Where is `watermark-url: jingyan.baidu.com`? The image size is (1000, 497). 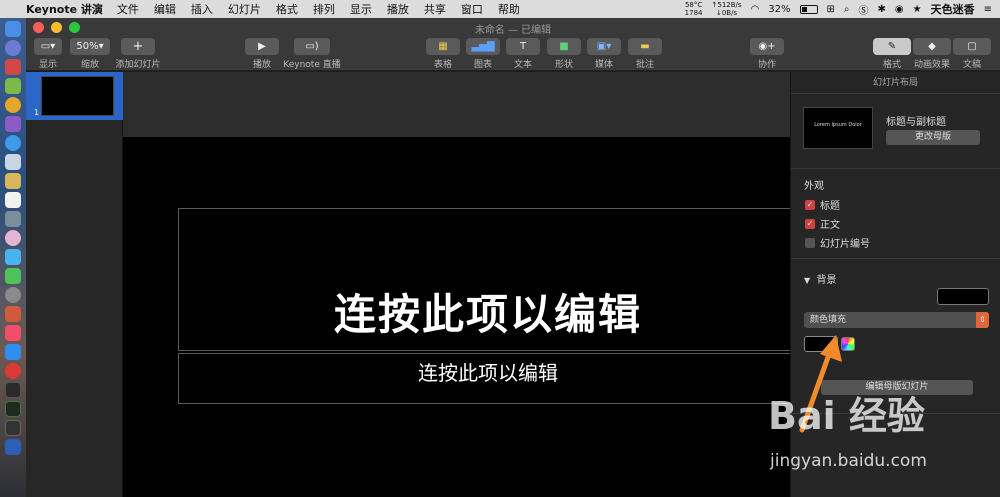
watermark-url: jingyan.baidu.com is located at coordinates (848, 461).